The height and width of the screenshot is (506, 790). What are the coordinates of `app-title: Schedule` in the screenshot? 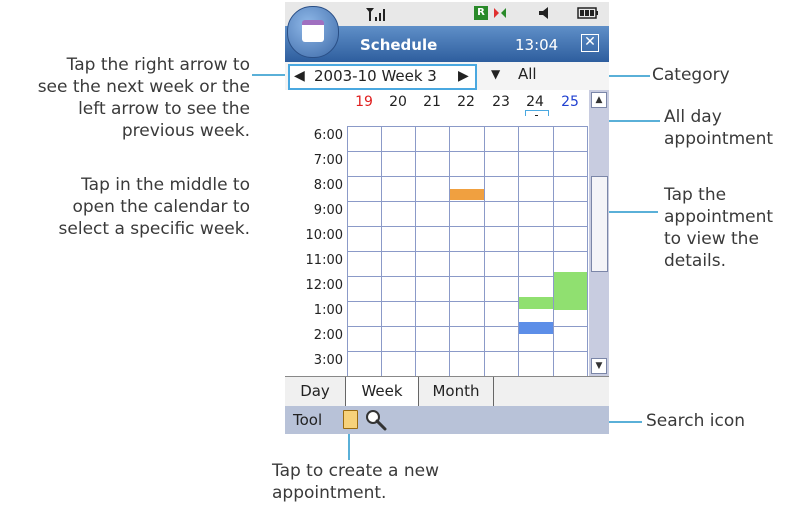 It's located at (399, 45).